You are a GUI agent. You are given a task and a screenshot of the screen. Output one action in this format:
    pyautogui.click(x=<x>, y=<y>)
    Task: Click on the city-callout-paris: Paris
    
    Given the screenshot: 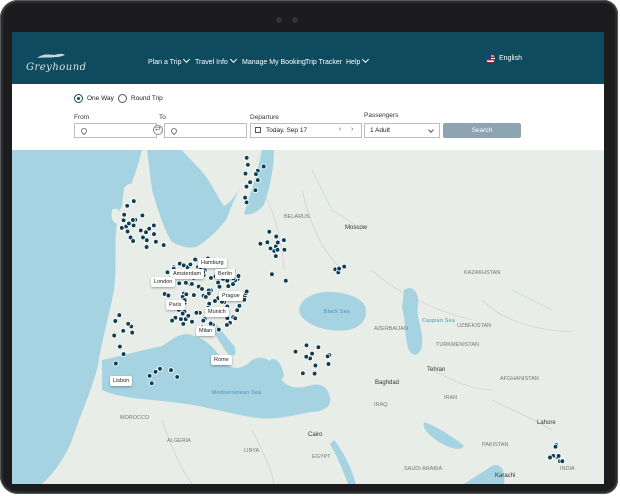 What is the action you would take?
    pyautogui.click(x=175, y=305)
    